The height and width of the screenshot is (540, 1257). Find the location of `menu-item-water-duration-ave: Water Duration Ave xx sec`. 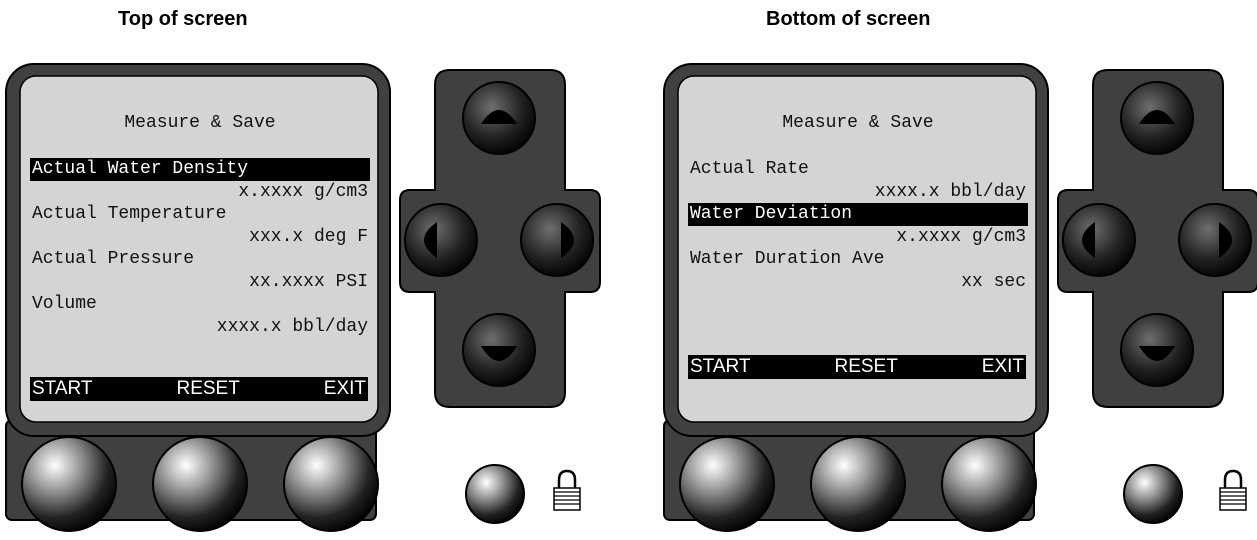

menu-item-water-duration-ave: Water Duration Ave xx sec is located at coordinates (858, 270).